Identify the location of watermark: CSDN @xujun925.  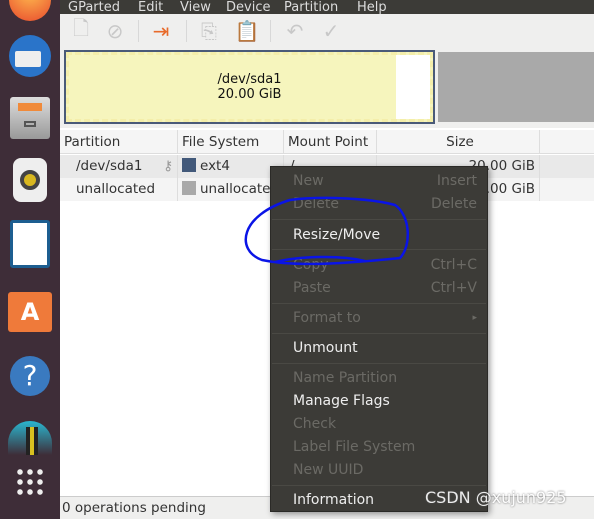
(496, 497).